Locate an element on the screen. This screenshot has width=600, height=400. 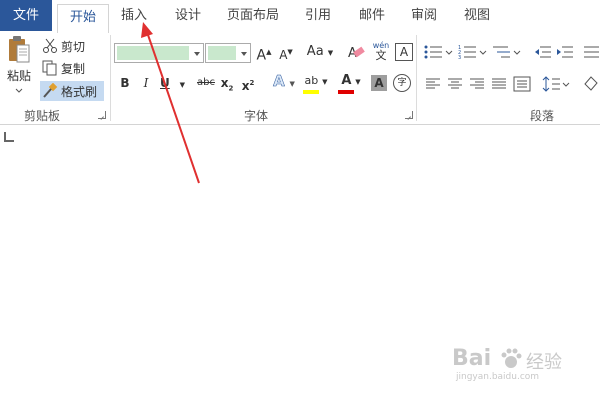
tab-home: 开始 is located at coordinates (83, 18).